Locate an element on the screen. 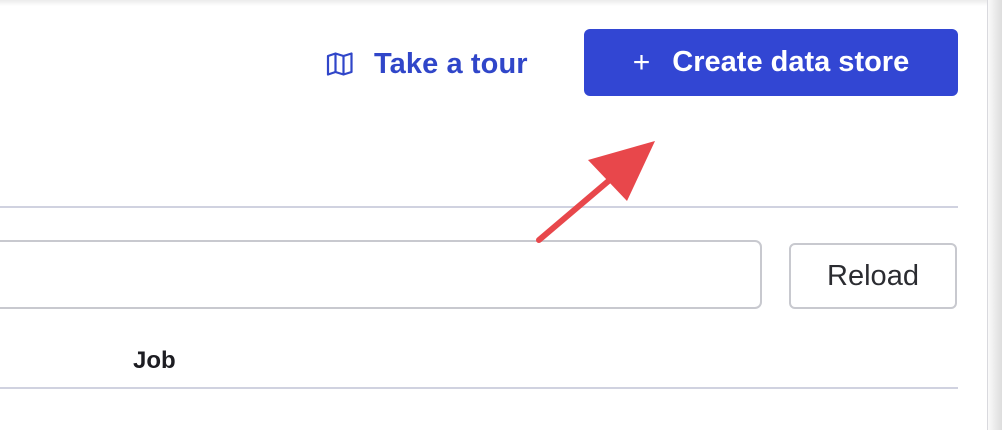 The height and width of the screenshot is (430, 1002). column-header-job: Job is located at coordinates (154, 360).